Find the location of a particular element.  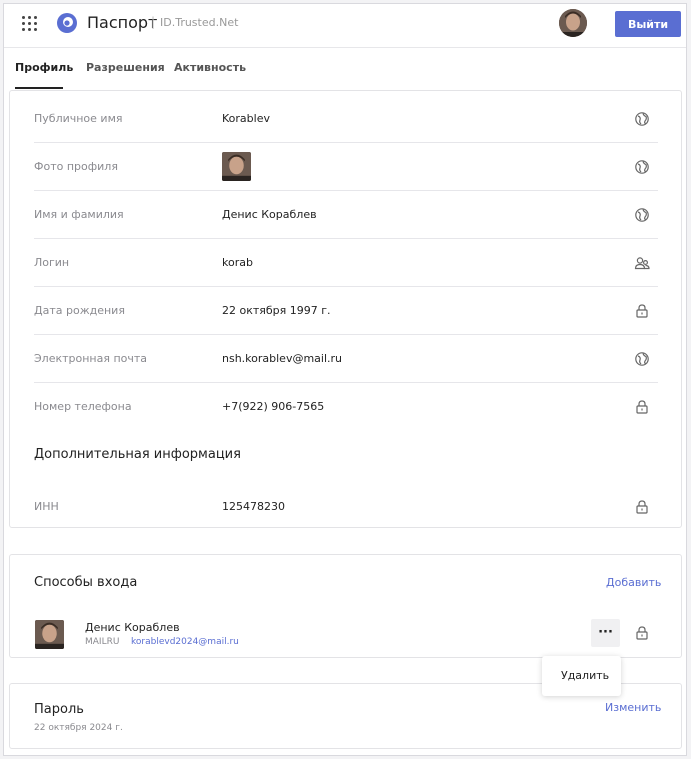

profile-photo is located at coordinates (236, 166).